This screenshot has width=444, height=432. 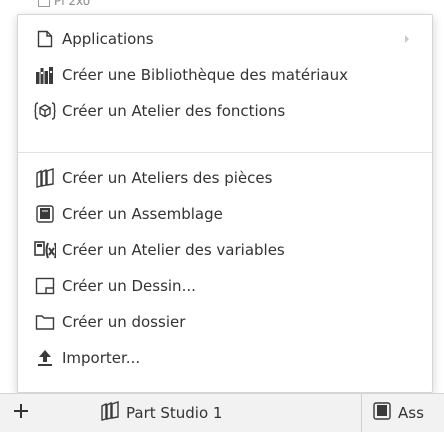 I want to click on background-list-item: Pl 2xo, so click(x=64, y=4).